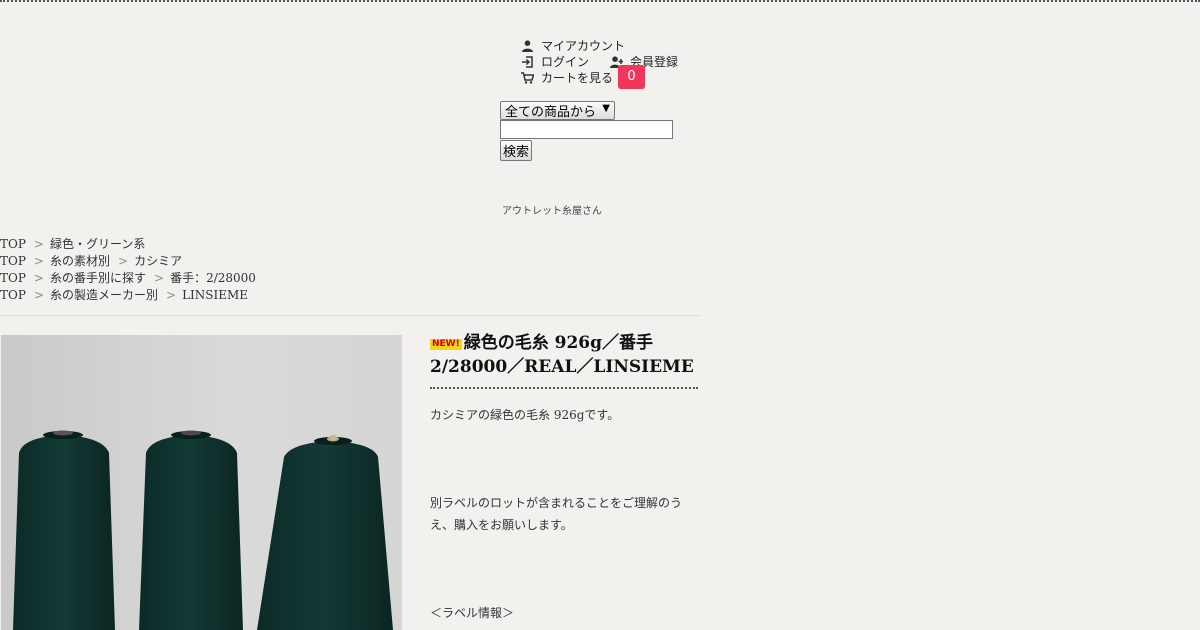 This screenshot has width=1200, height=630. What do you see at coordinates (97, 244) in the screenshot?
I see `breadcrumb-link: 緑色・グリーン系` at bounding box center [97, 244].